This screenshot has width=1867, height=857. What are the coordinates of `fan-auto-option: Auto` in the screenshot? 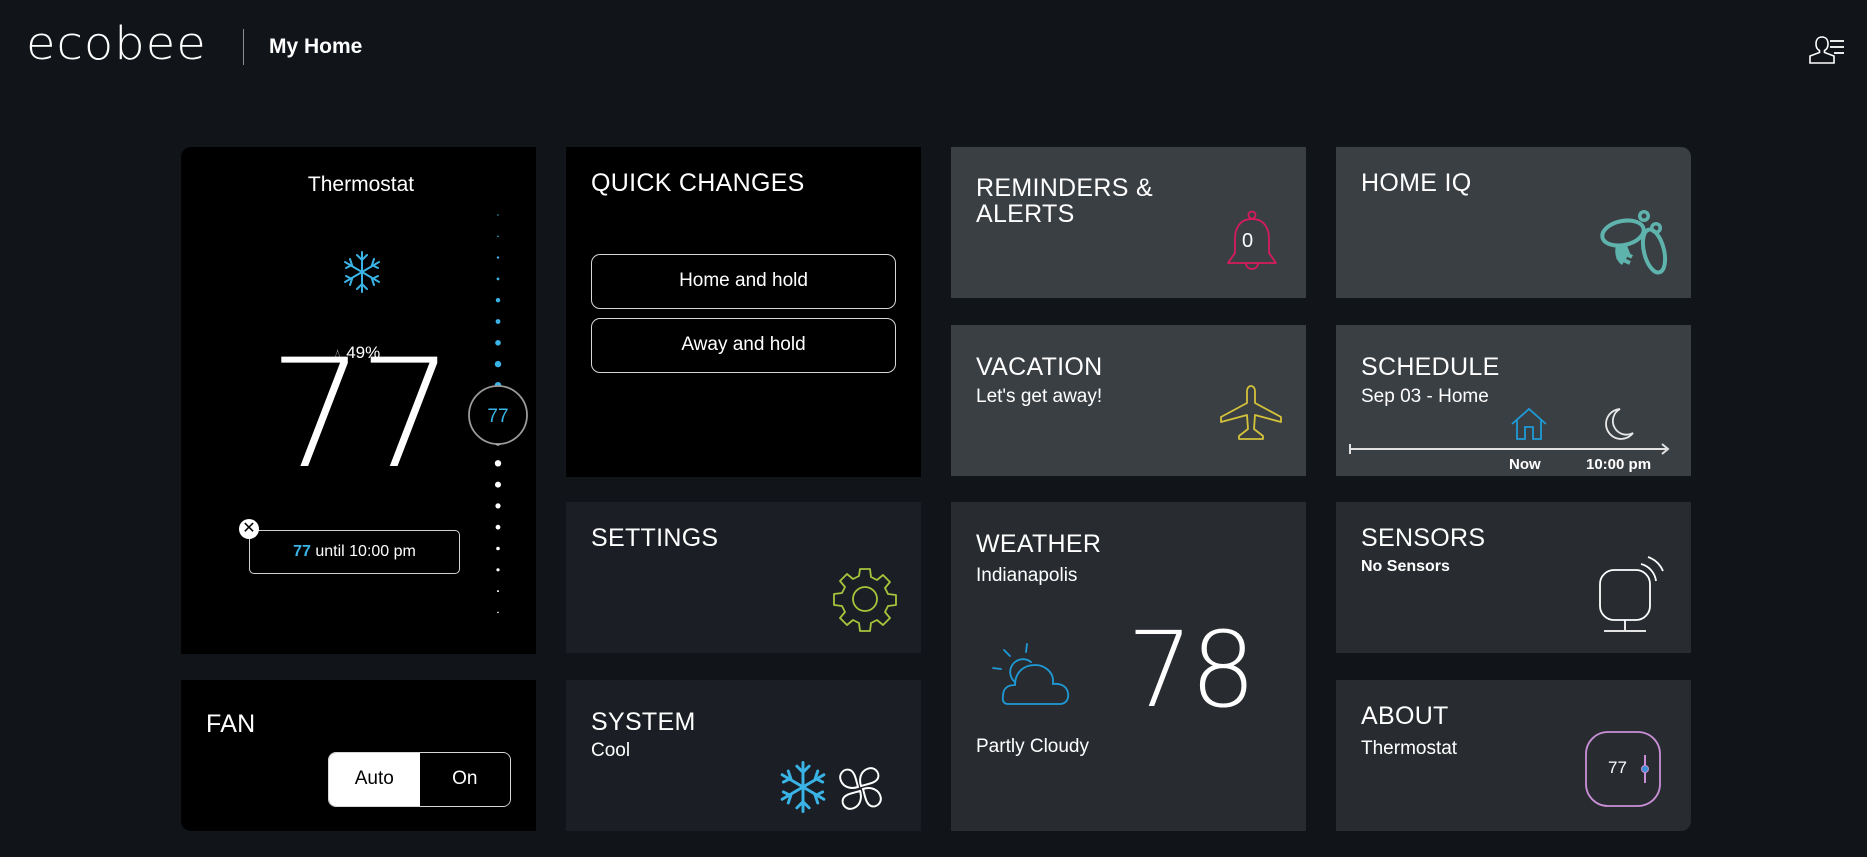 It's located at (374, 779).